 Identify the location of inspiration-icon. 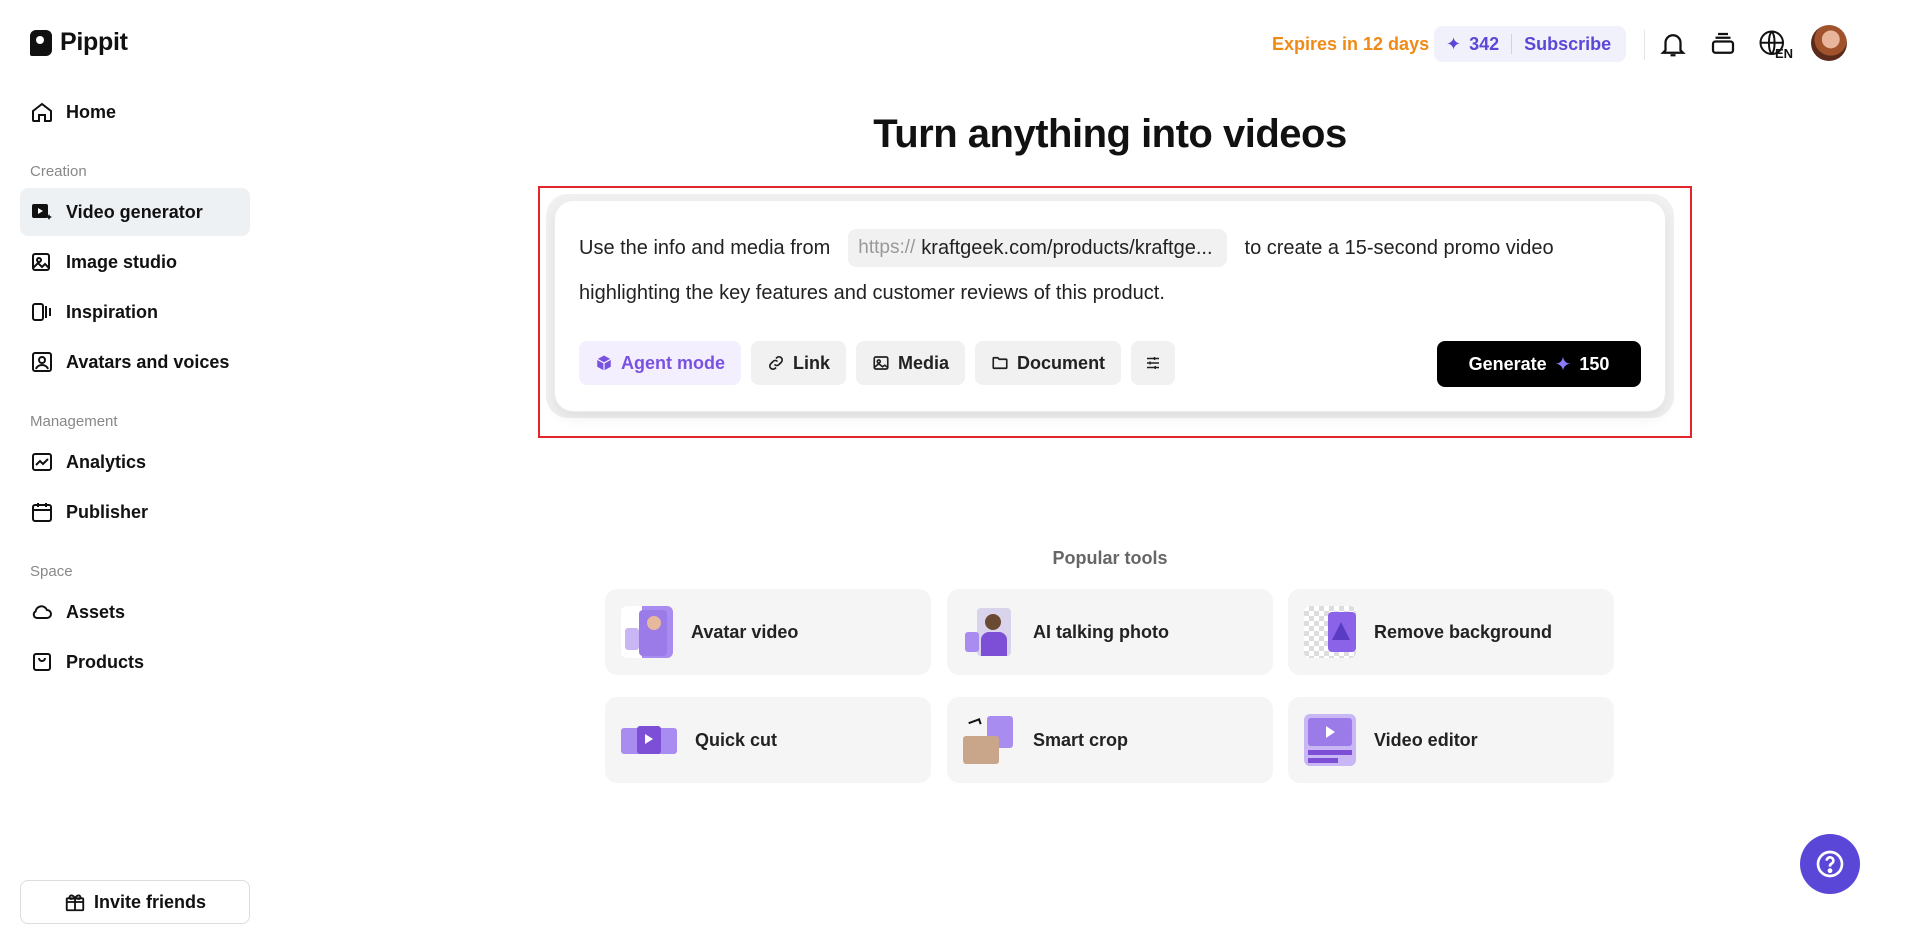
(41, 312).